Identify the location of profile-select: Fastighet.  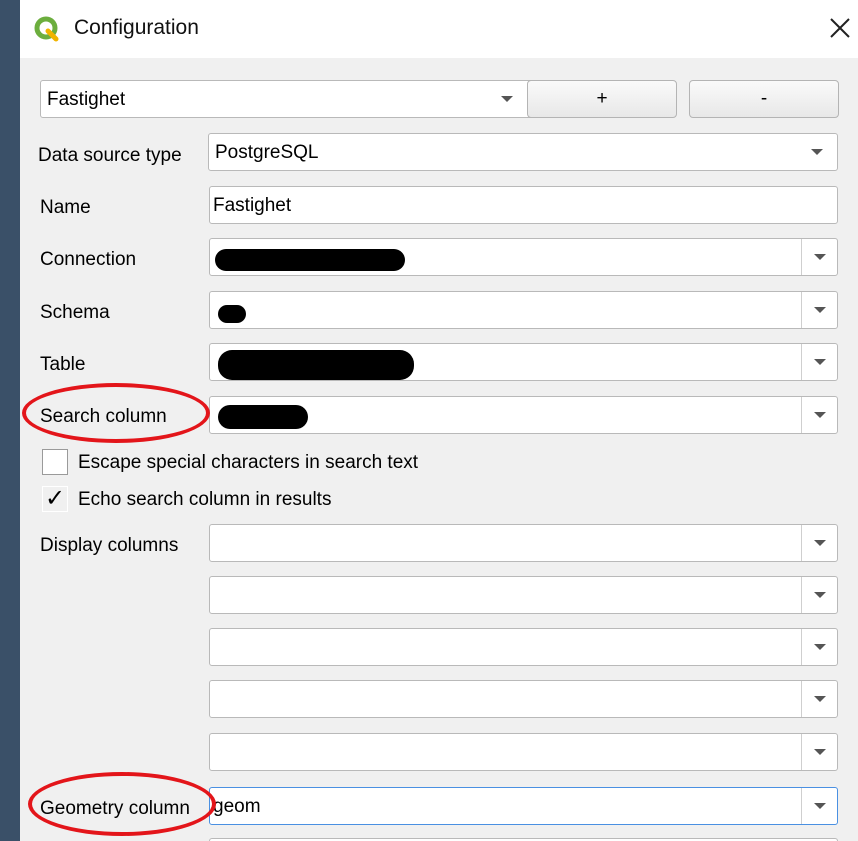
(287, 99).